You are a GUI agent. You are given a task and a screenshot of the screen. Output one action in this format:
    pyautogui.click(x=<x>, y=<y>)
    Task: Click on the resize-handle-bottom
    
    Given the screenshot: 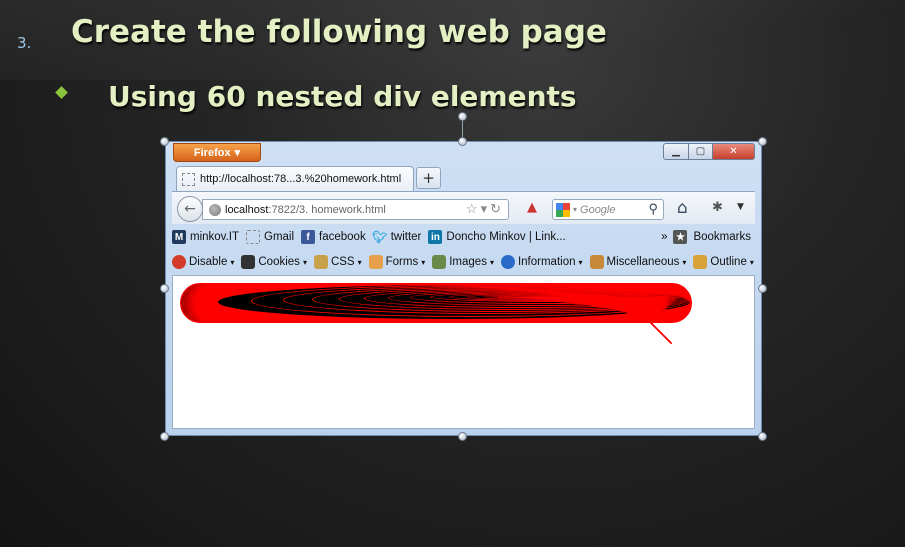 What is the action you would take?
    pyautogui.click(x=462, y=436)
    